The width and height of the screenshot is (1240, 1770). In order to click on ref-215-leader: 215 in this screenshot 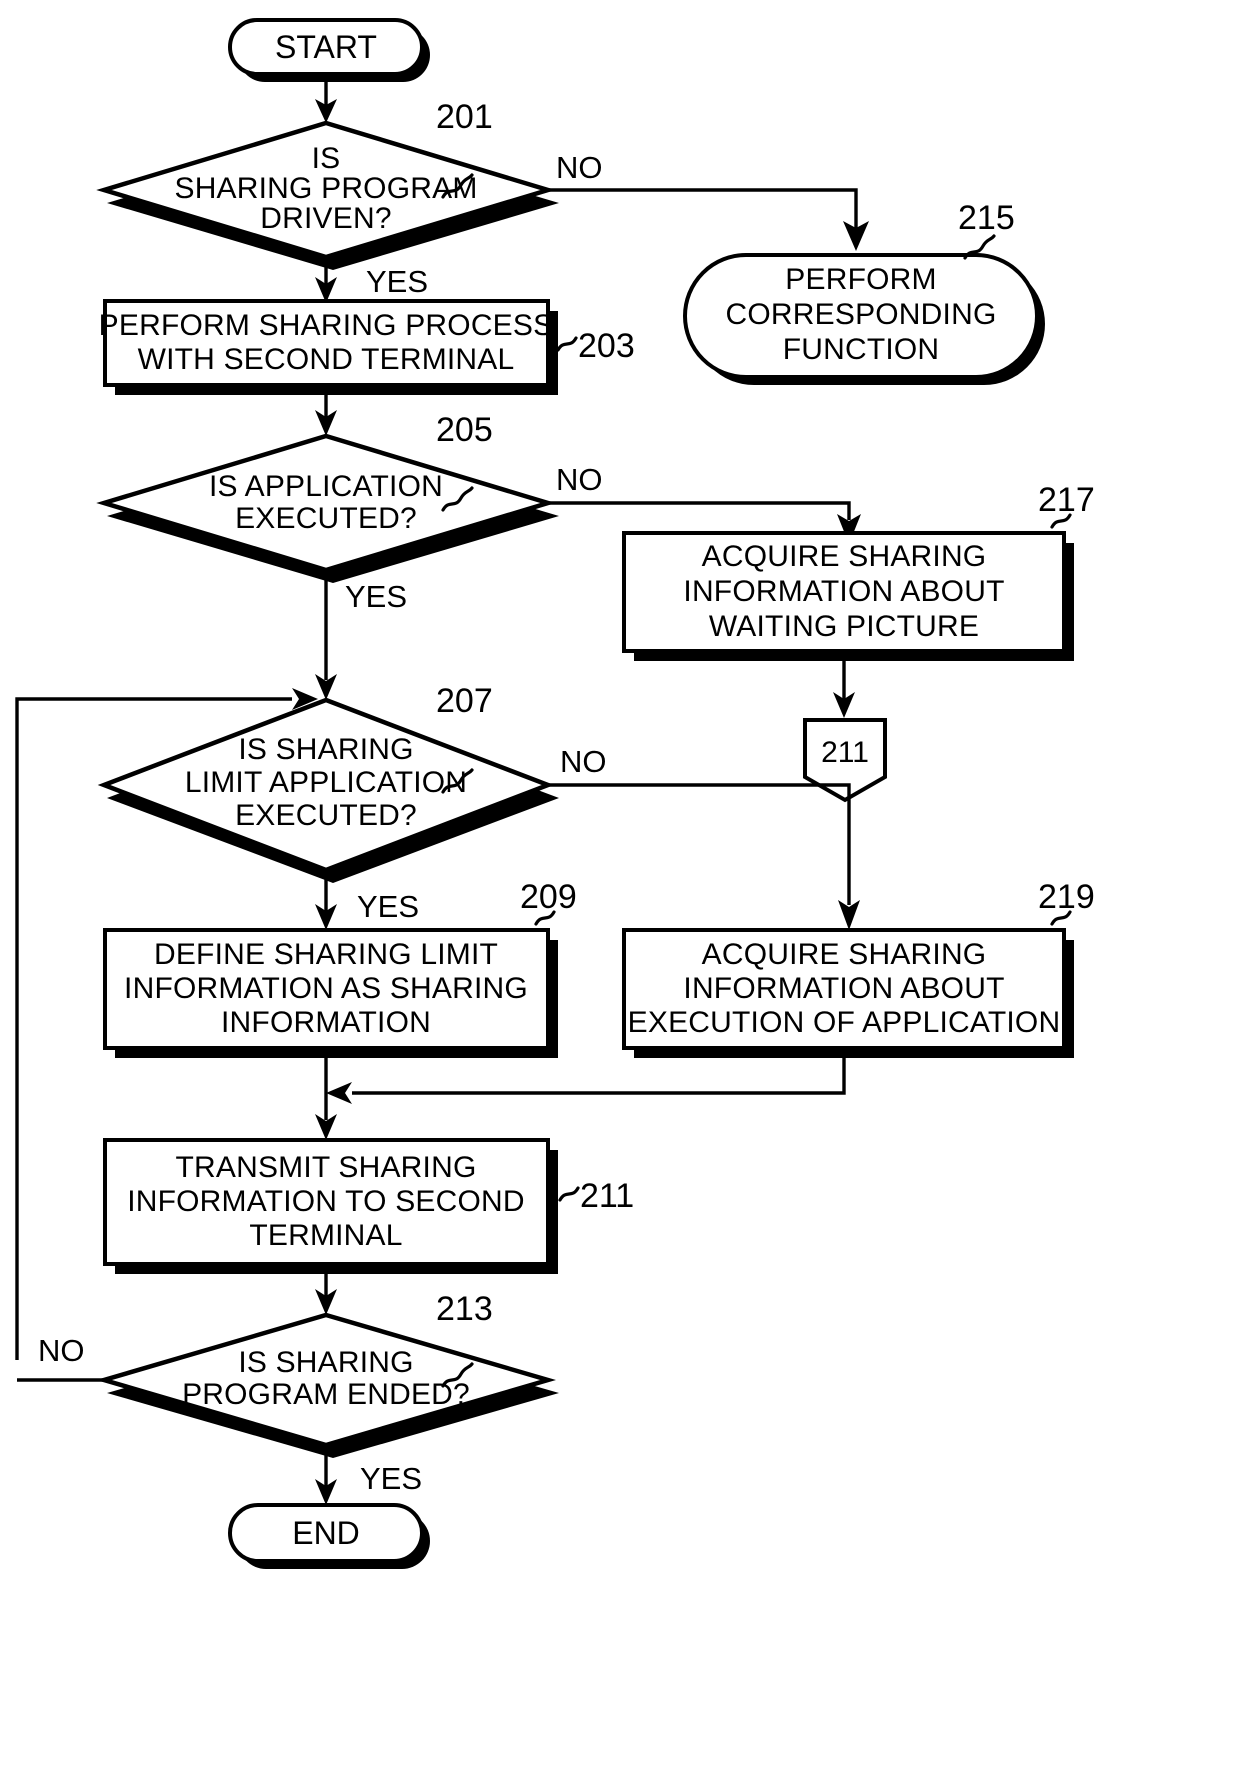, I will do `click(986, 229)`.